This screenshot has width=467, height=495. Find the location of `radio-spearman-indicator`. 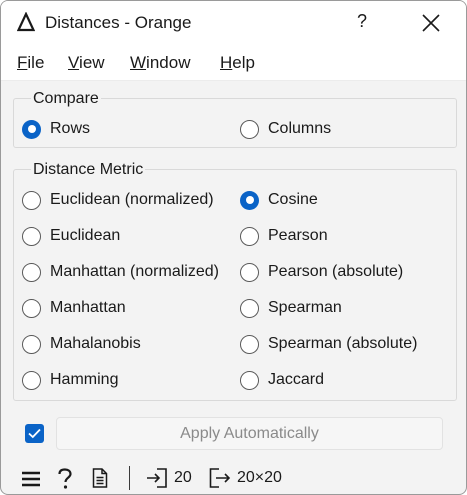

radio-spearman-indicator is located at coordinates (249, 308).